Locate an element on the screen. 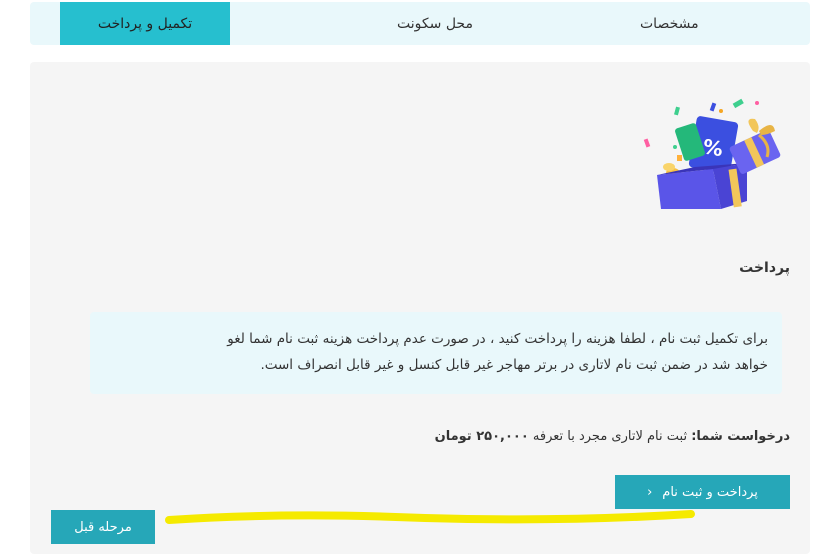 This screenshot has width=839, height=554. payment-title: پرداخت is located at coordinates (764, 268).